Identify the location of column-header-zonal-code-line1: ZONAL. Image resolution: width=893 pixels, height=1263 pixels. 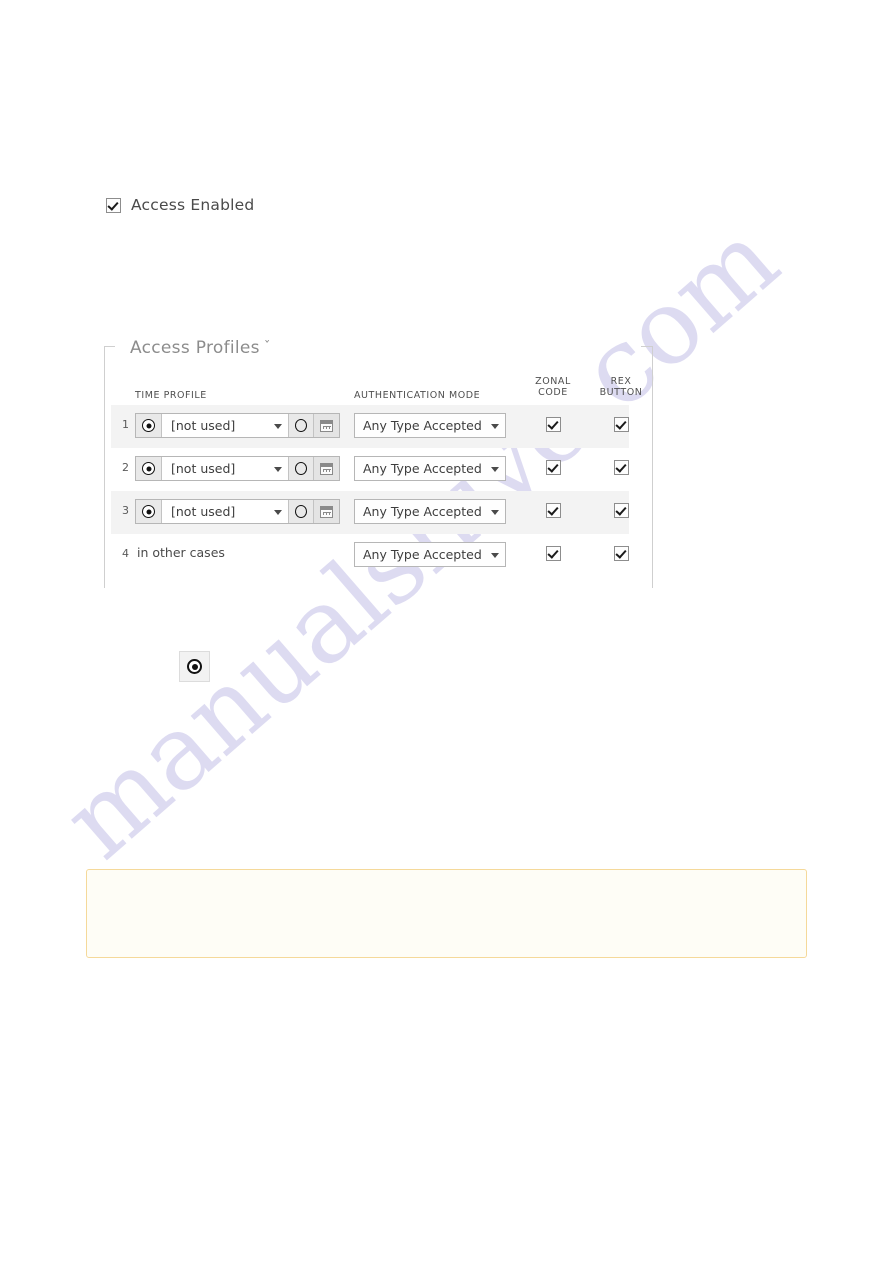
(553, 381).